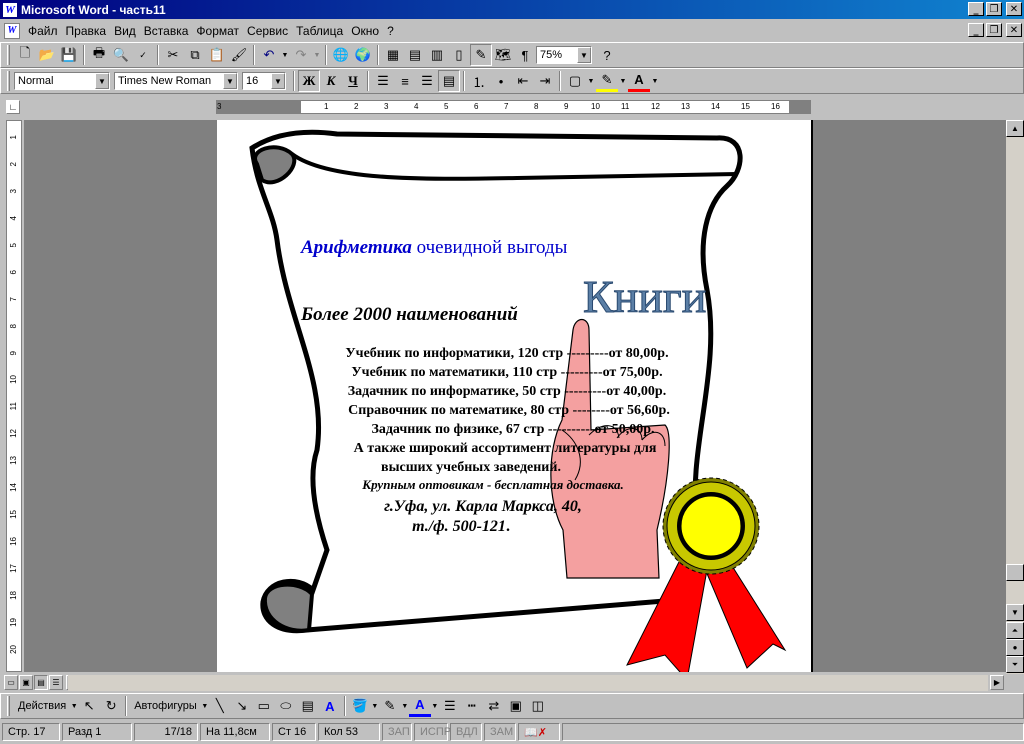 The width and height of the screenshot is (1024, 744). I want to click on menu-window: Окно, so click(365, 31).